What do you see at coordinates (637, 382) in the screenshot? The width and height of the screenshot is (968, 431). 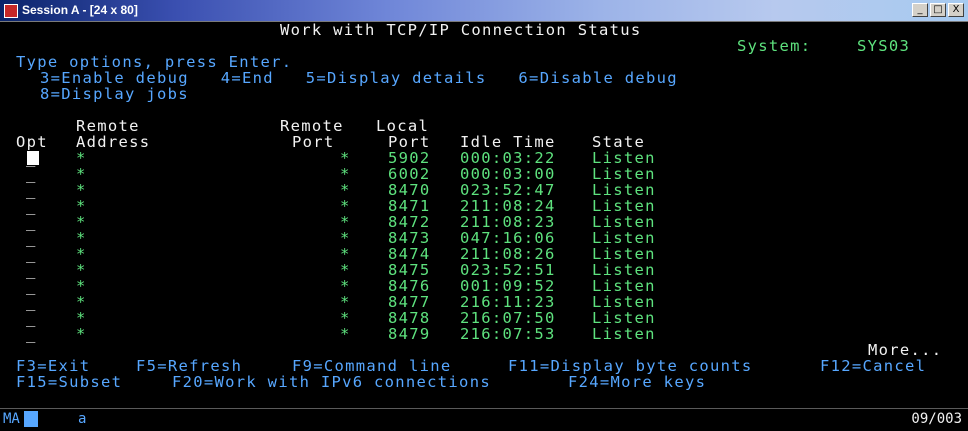 I see `fkey-f24: F24=More keys` at bounding box center [637, 382].